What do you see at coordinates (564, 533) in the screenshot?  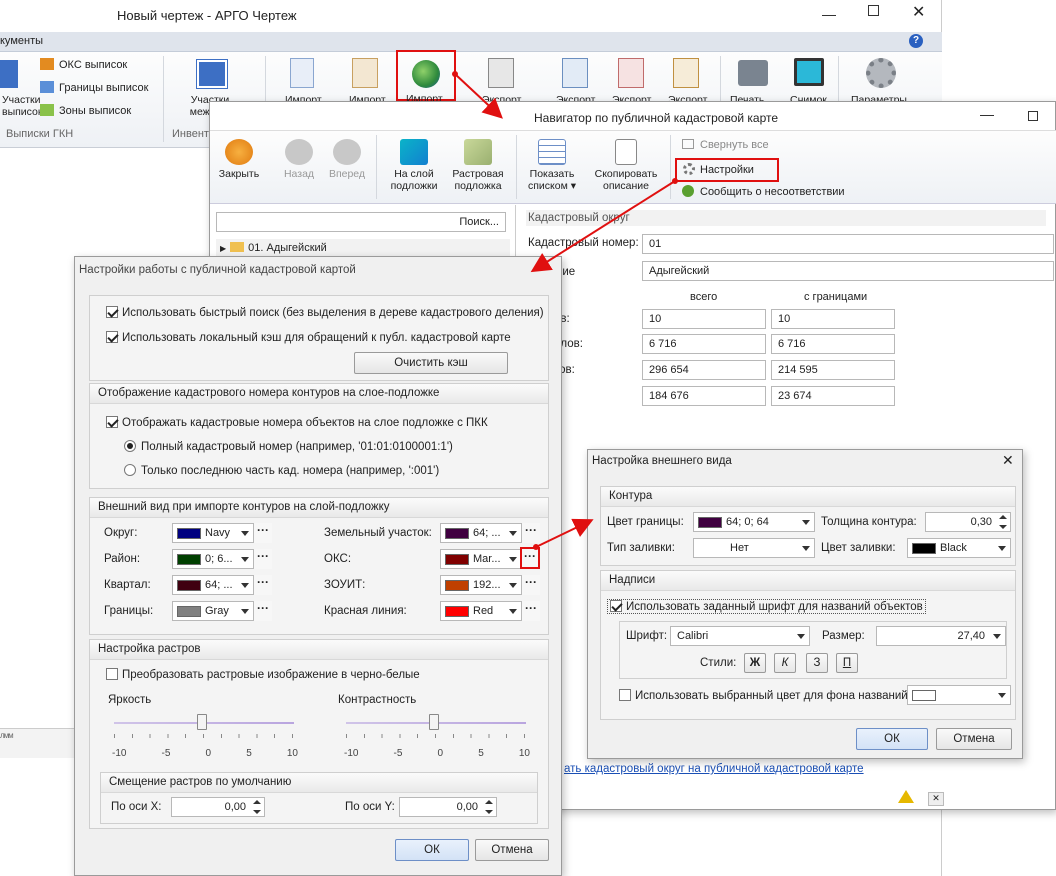 I see `arrow-oks-to-appearance` at bounding box center [564, 533].